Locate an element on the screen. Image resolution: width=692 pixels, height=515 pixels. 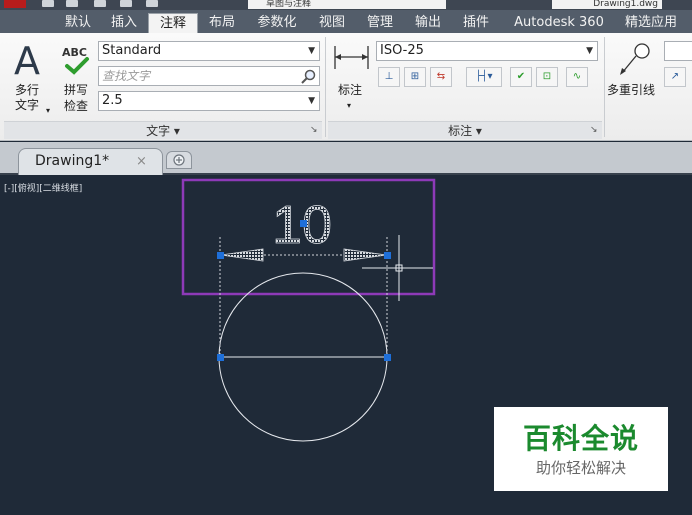
multileader-icon is located at coordinates (634, 59).